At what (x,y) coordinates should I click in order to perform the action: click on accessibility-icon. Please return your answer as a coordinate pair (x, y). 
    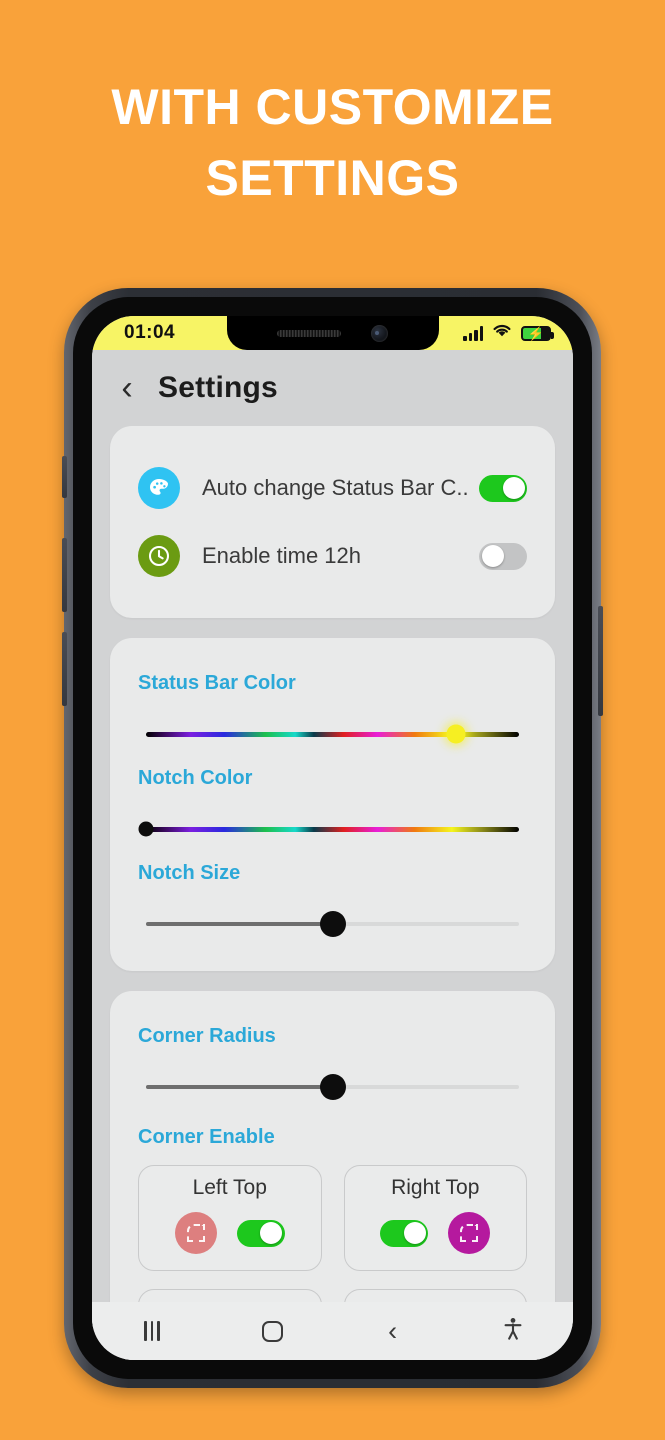
    Looking at the image, I should click on (513, 1331).